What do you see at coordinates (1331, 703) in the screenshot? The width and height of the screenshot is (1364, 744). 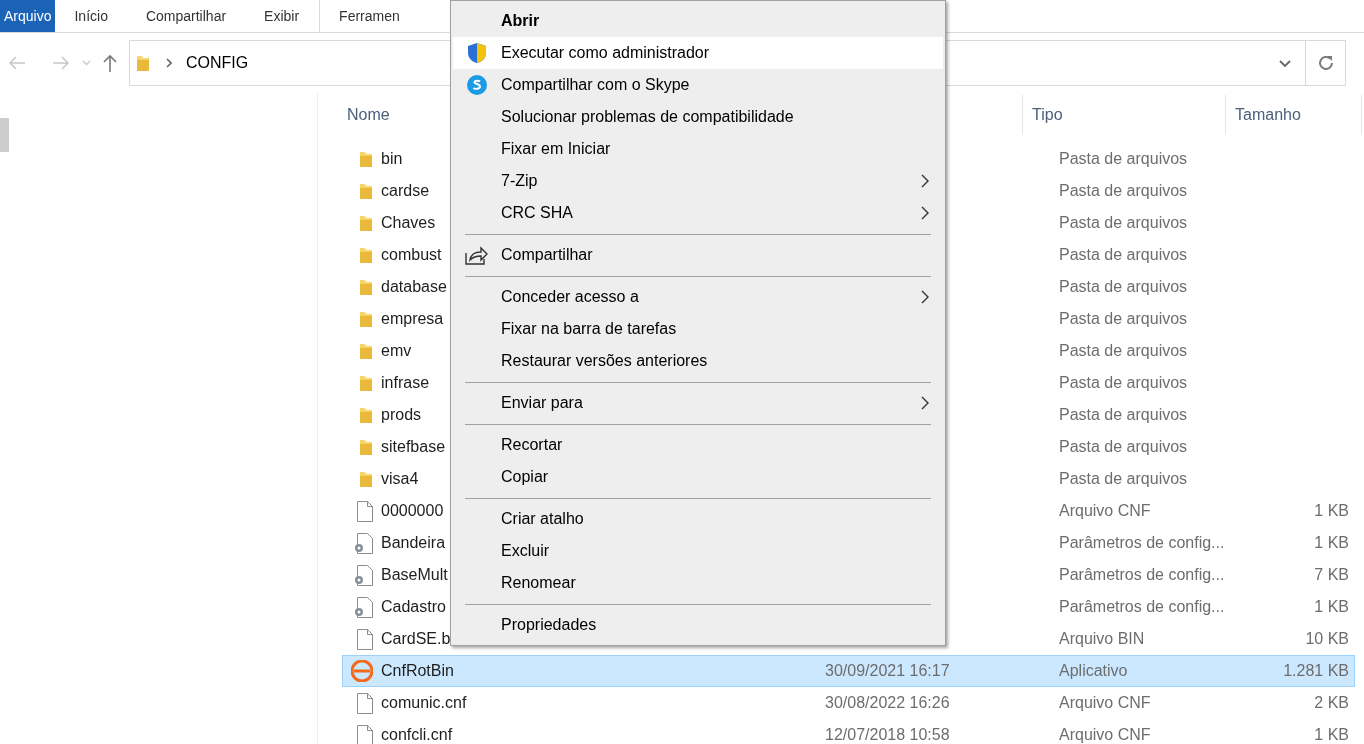 I see `file-size: 2 KB` at bounding box center [1331, 703].